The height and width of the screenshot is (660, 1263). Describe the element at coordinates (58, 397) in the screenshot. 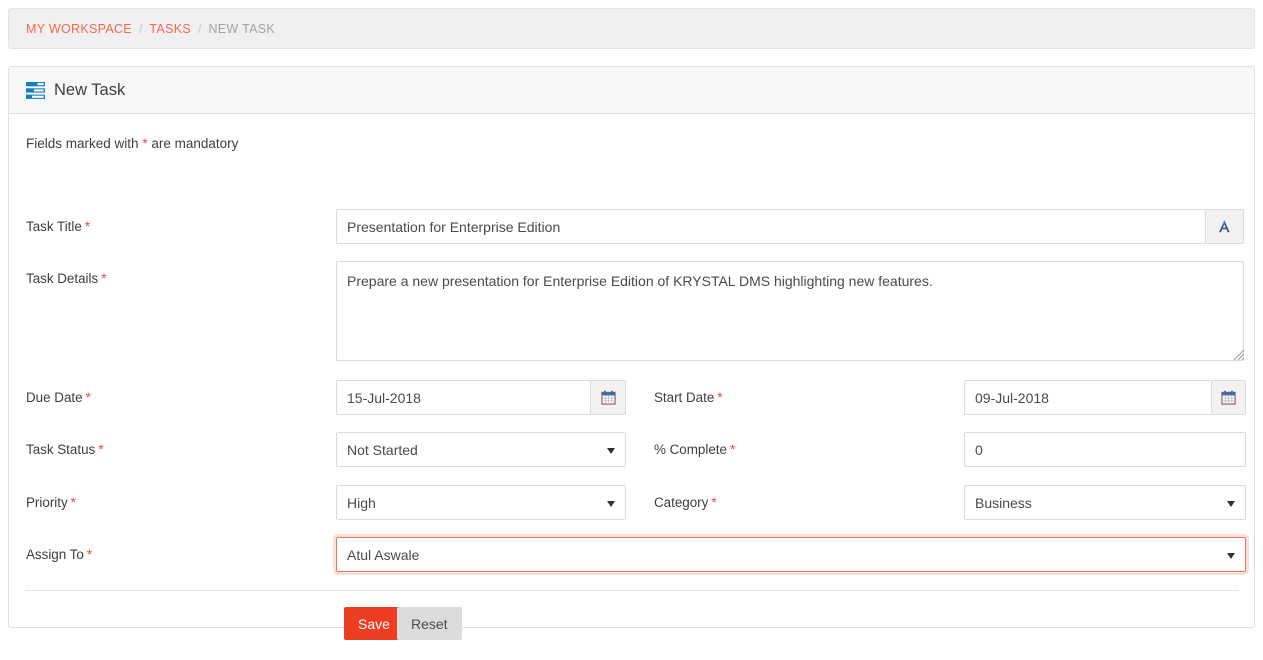

I see `label-due-date: Due Date *` at that location.